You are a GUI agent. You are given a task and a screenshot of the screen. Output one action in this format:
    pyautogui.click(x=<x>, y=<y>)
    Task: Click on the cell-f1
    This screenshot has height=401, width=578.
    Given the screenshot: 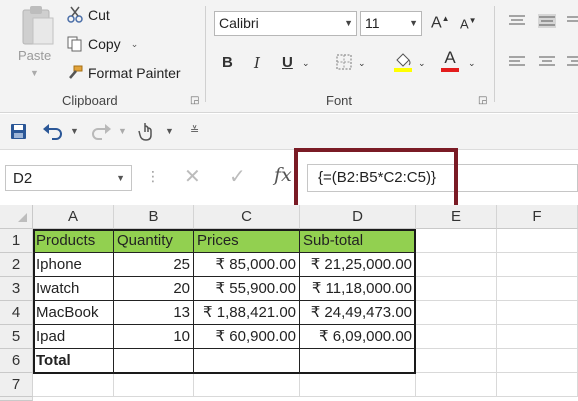 What is the action you would take?
    pyautogui.click(x=537, y=241)
    